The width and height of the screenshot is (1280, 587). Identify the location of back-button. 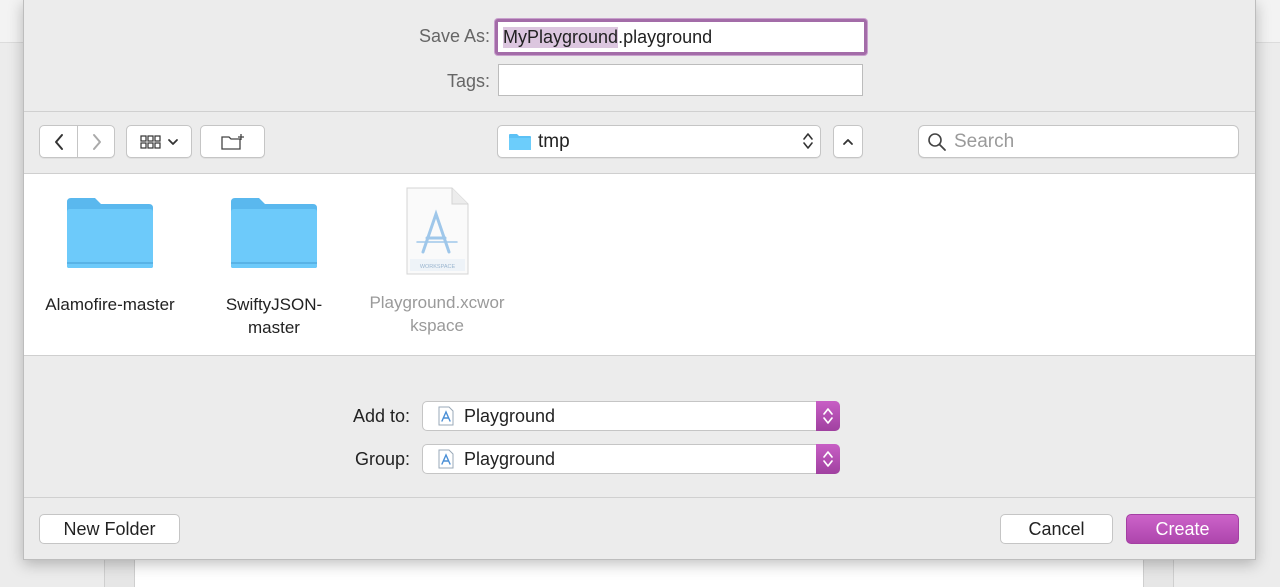
(58, 141).